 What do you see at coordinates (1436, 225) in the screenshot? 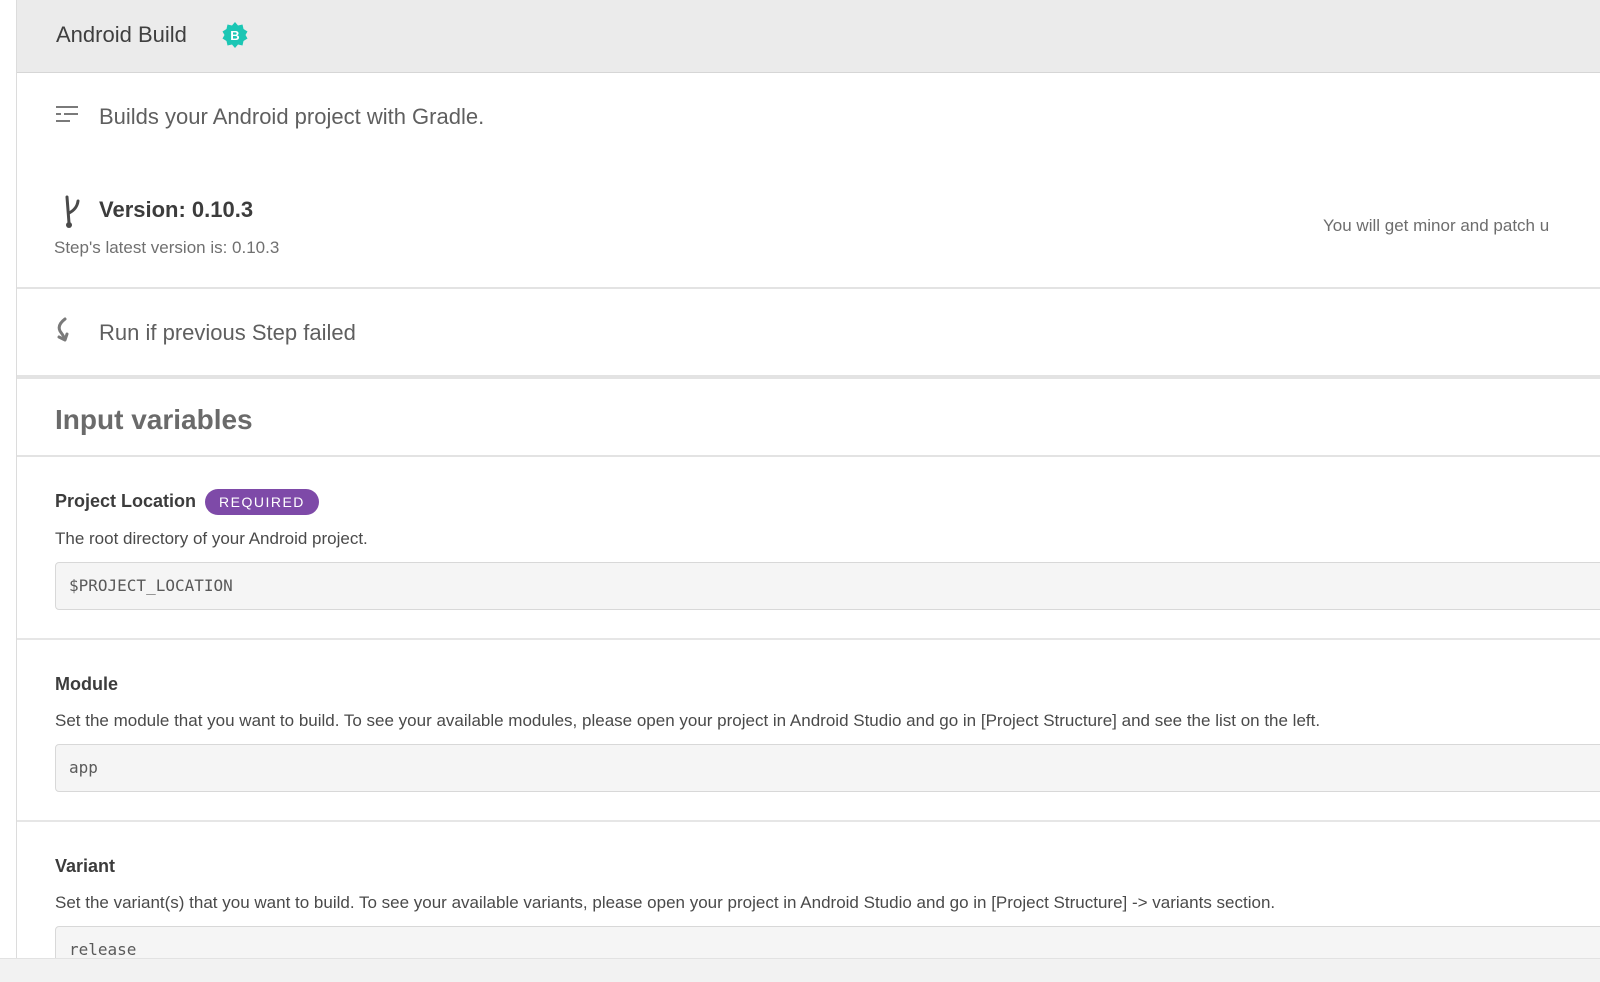
I see `update-policy-note: You will get minor and patch u` at bounding box center [1436, 225].